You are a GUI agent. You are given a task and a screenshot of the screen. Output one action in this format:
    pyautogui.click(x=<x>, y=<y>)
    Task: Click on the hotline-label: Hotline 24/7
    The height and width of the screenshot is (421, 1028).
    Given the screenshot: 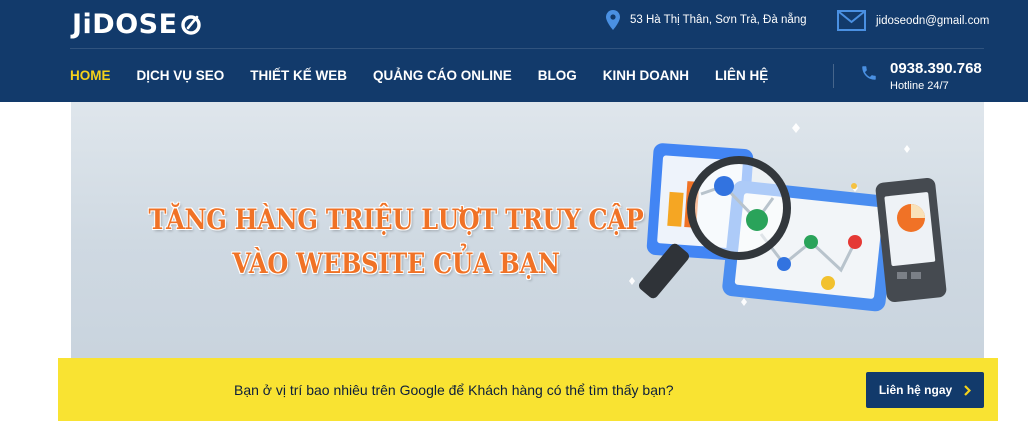 What is the action you would take?
    pyautogui.click(x=919, y=86)
    